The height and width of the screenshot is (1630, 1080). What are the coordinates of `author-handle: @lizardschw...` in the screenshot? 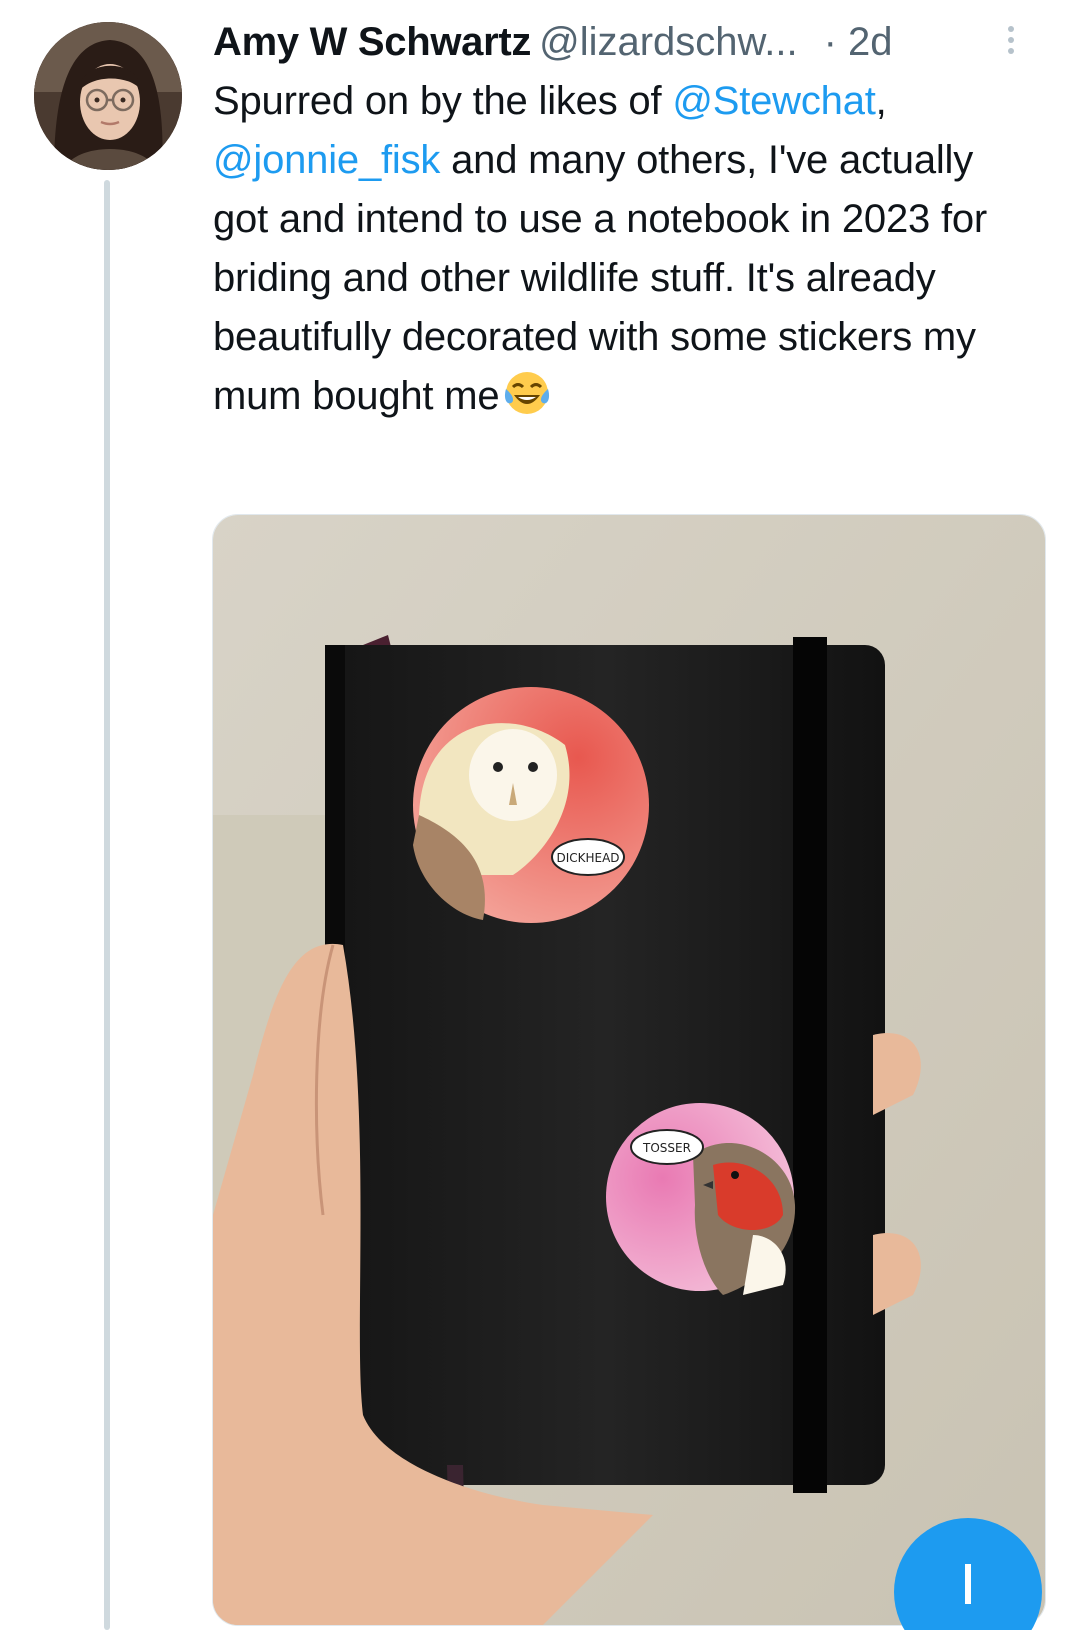 It's located at (668, 42).